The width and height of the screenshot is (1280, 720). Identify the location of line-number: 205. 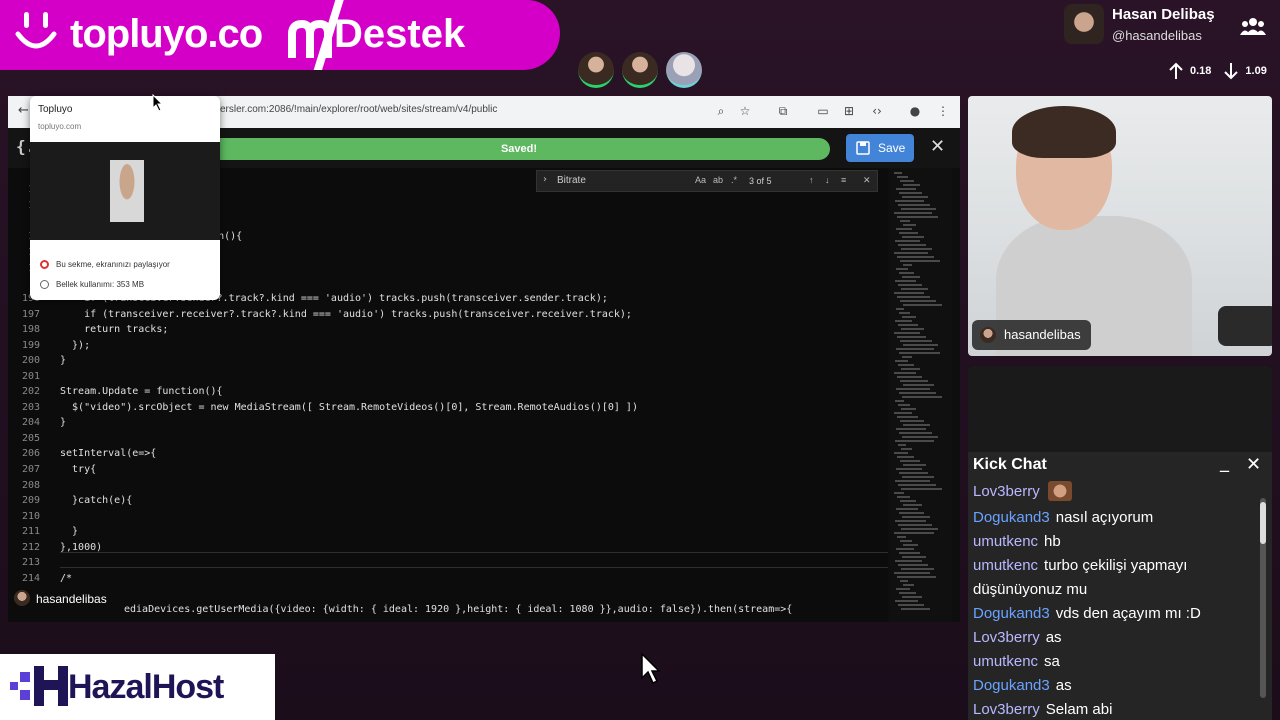
(30, 438).